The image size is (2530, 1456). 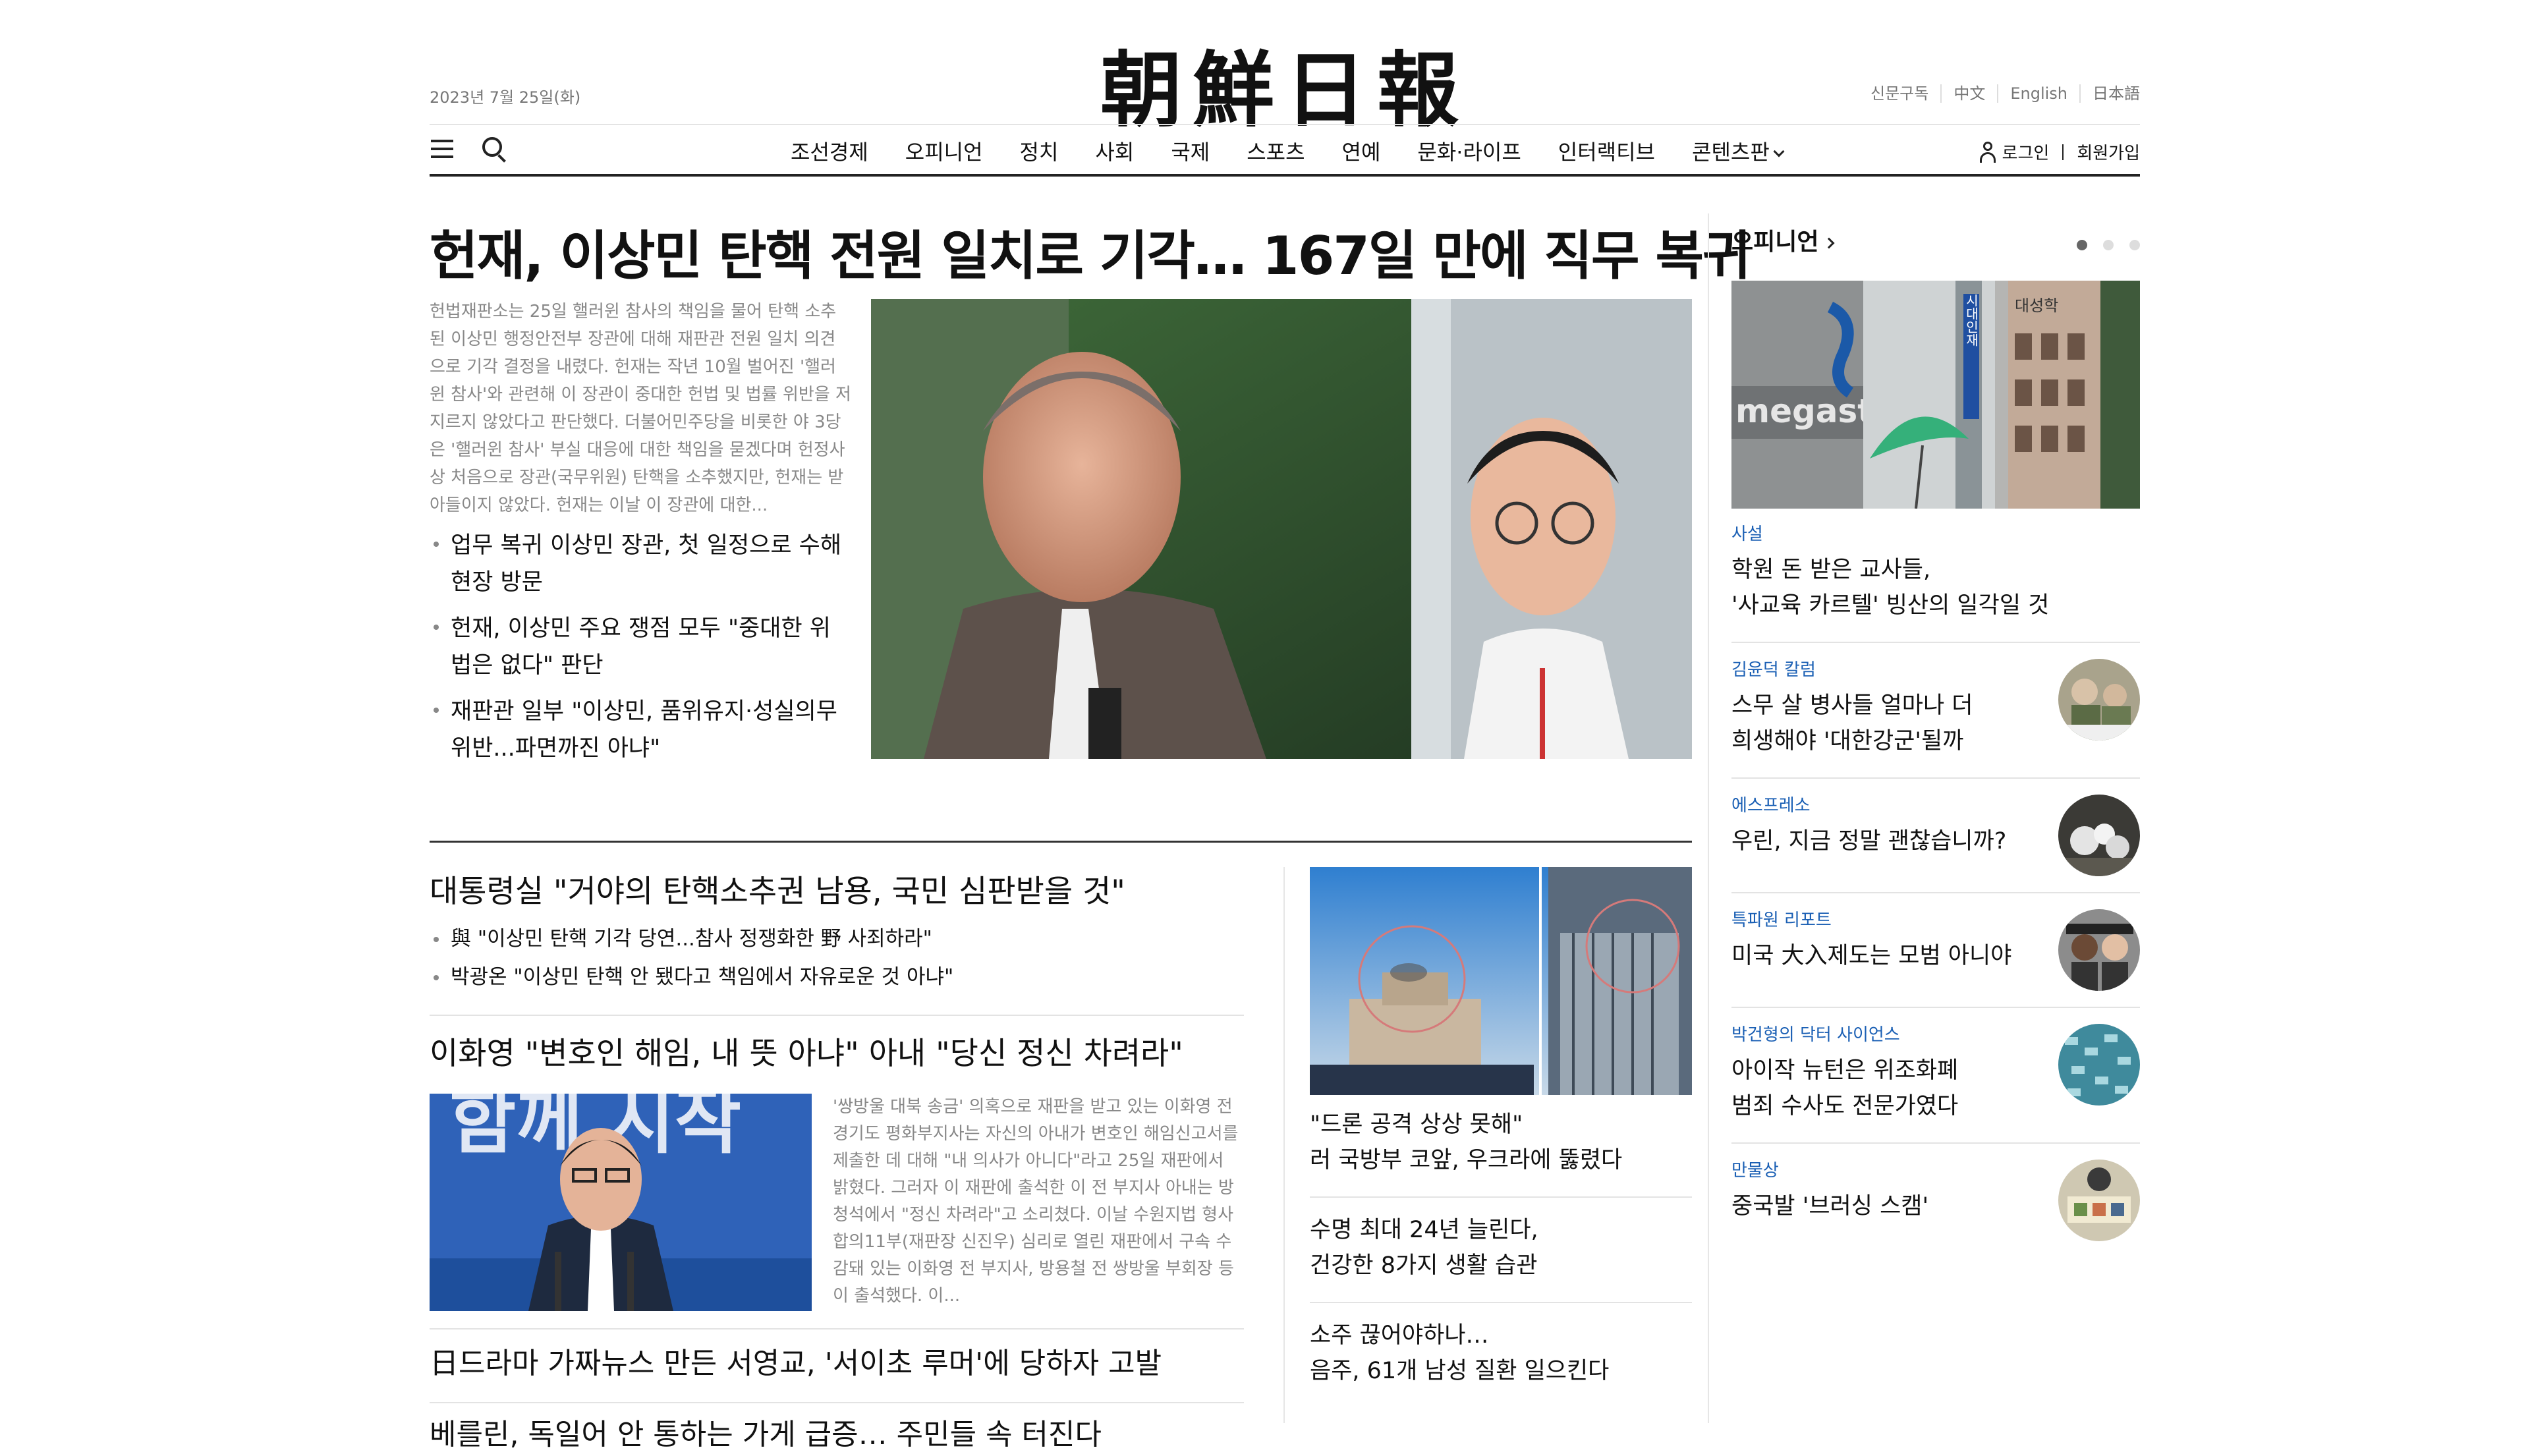 What do you see at coordinates (837, 939) in the screenshot?
I see `sub-link: 與 "이상민 탄핵 기각 당연...참사 정쟁화한 野 사죄하라"` at bounding box center [837, 939].